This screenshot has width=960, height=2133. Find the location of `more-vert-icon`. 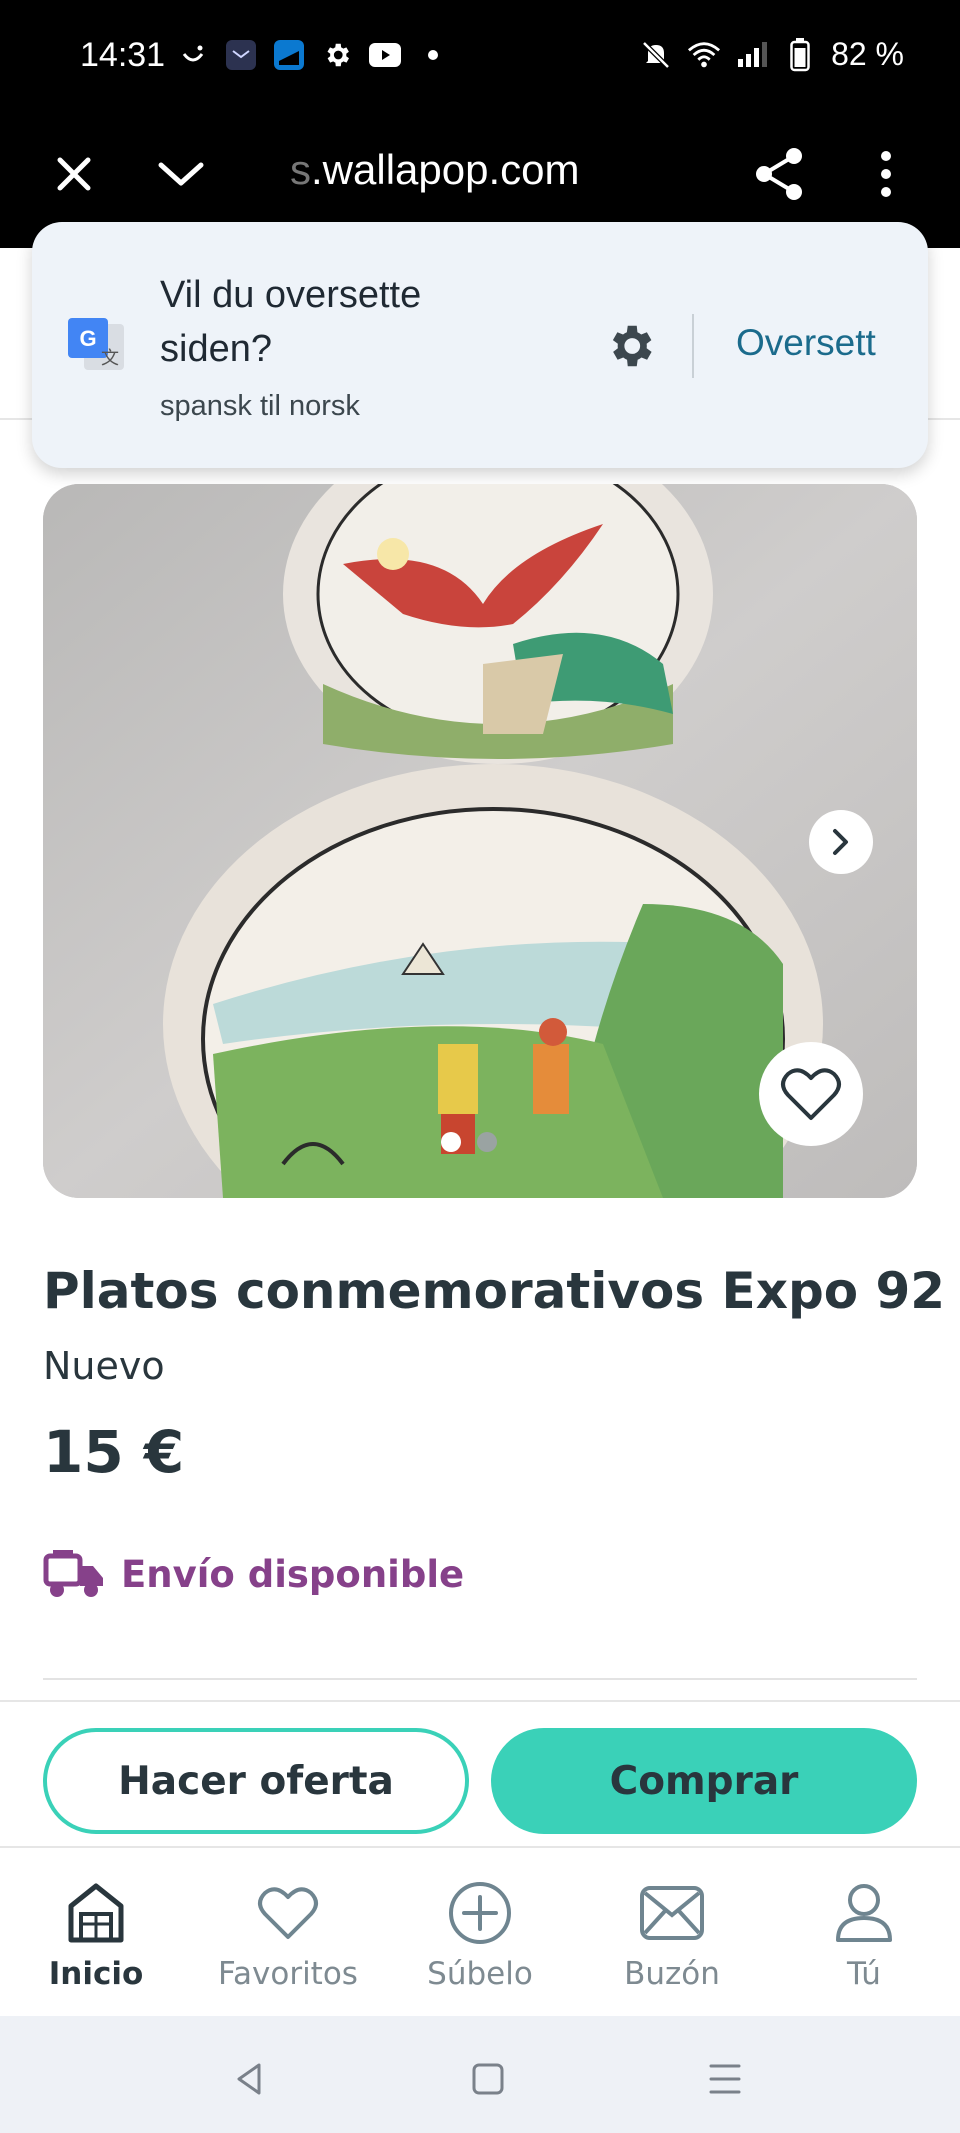

more-vert-icon is located at coordinates (886, 174).